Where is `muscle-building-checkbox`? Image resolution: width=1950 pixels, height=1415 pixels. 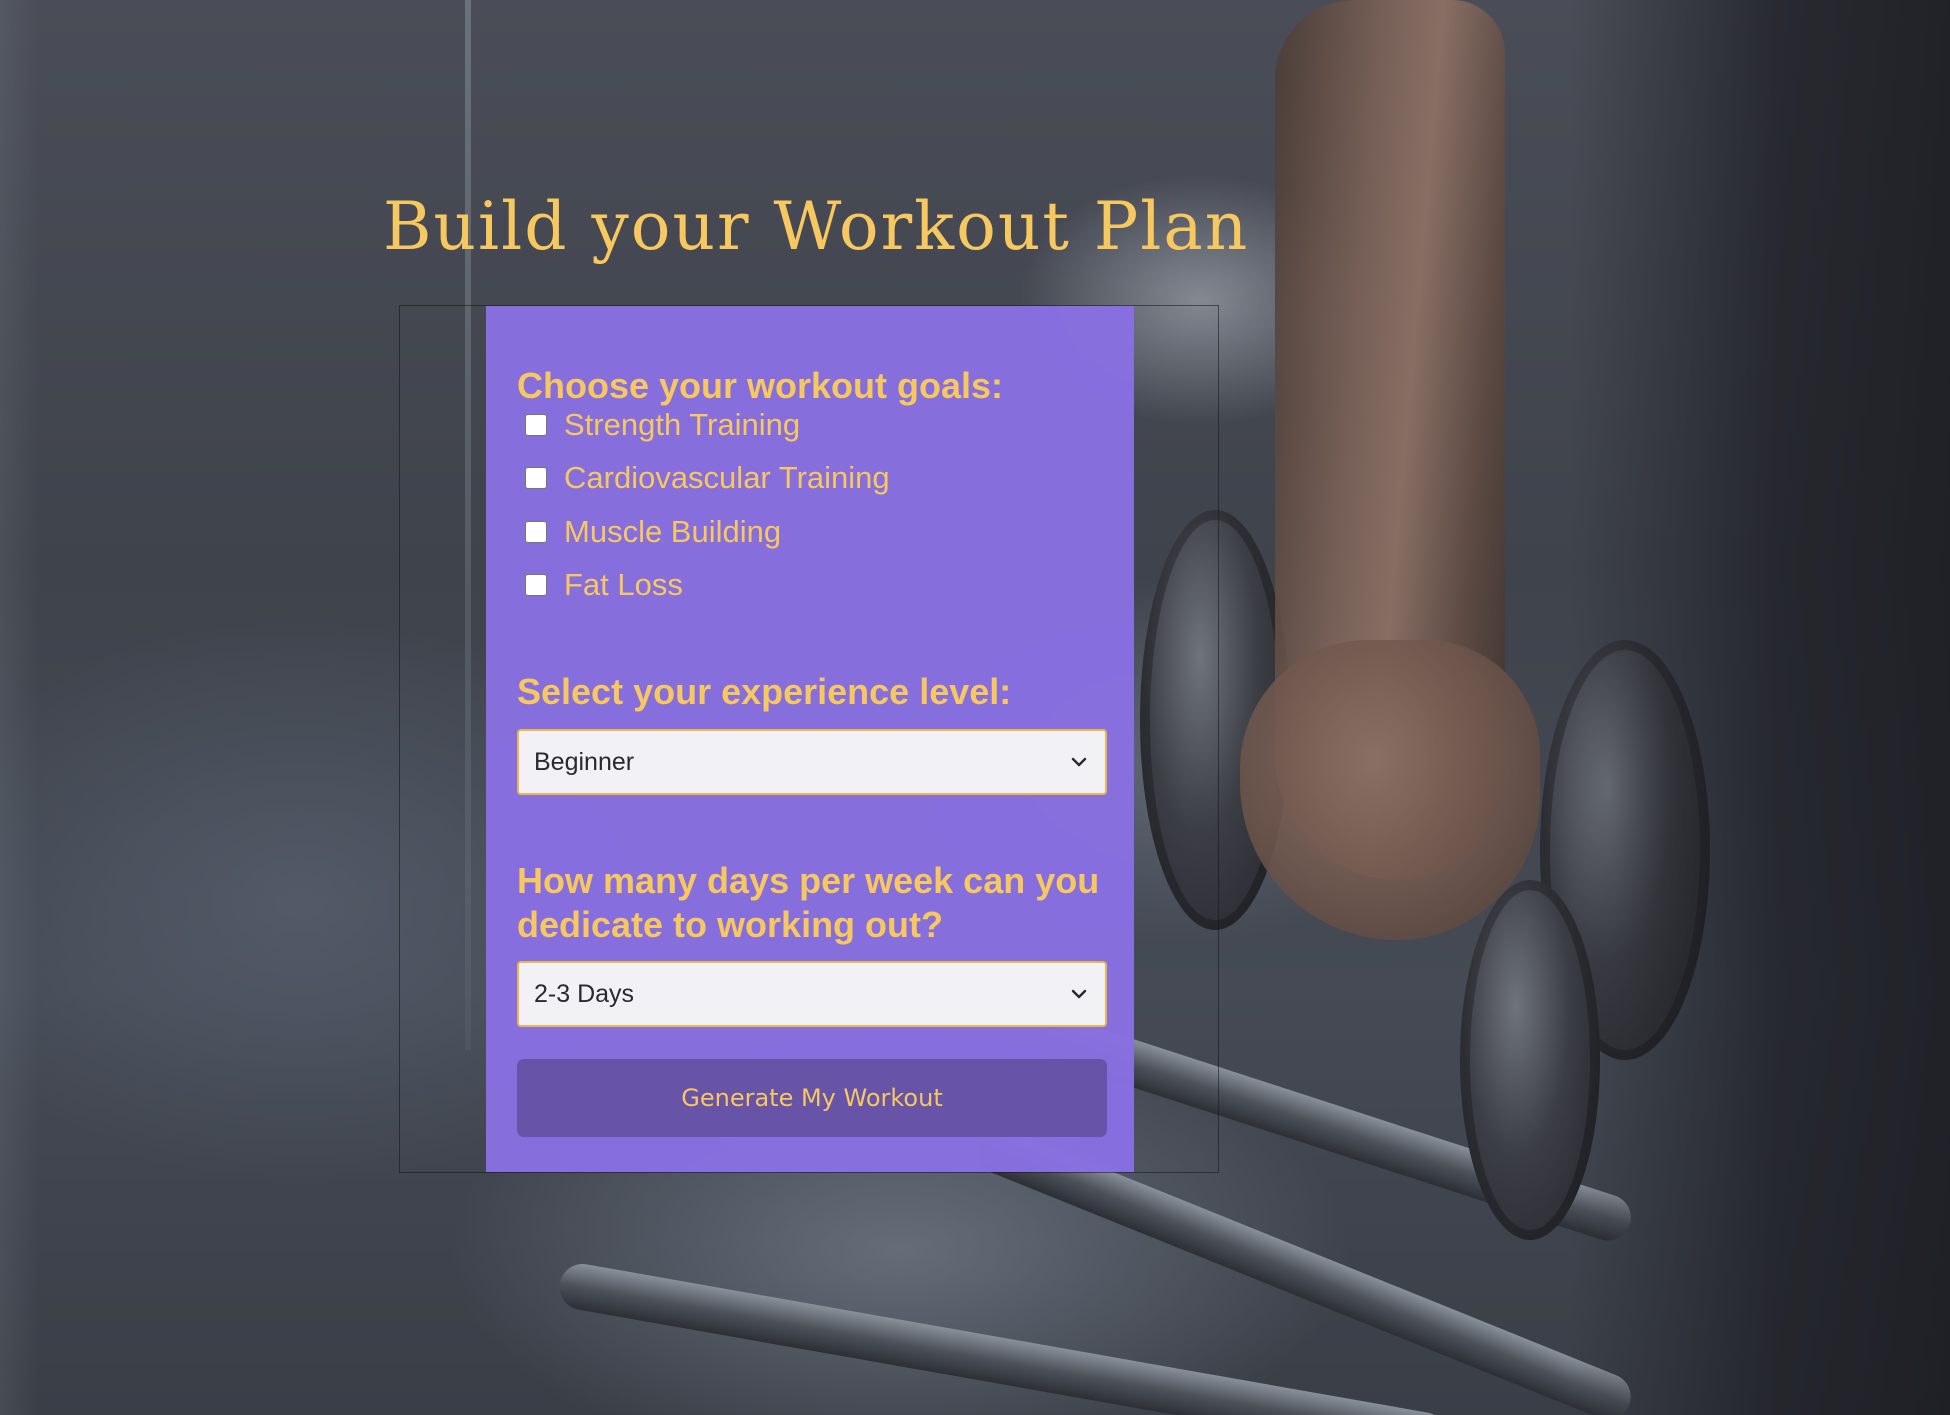
muscle-building-checkbox is located at coordinates (536, 532).